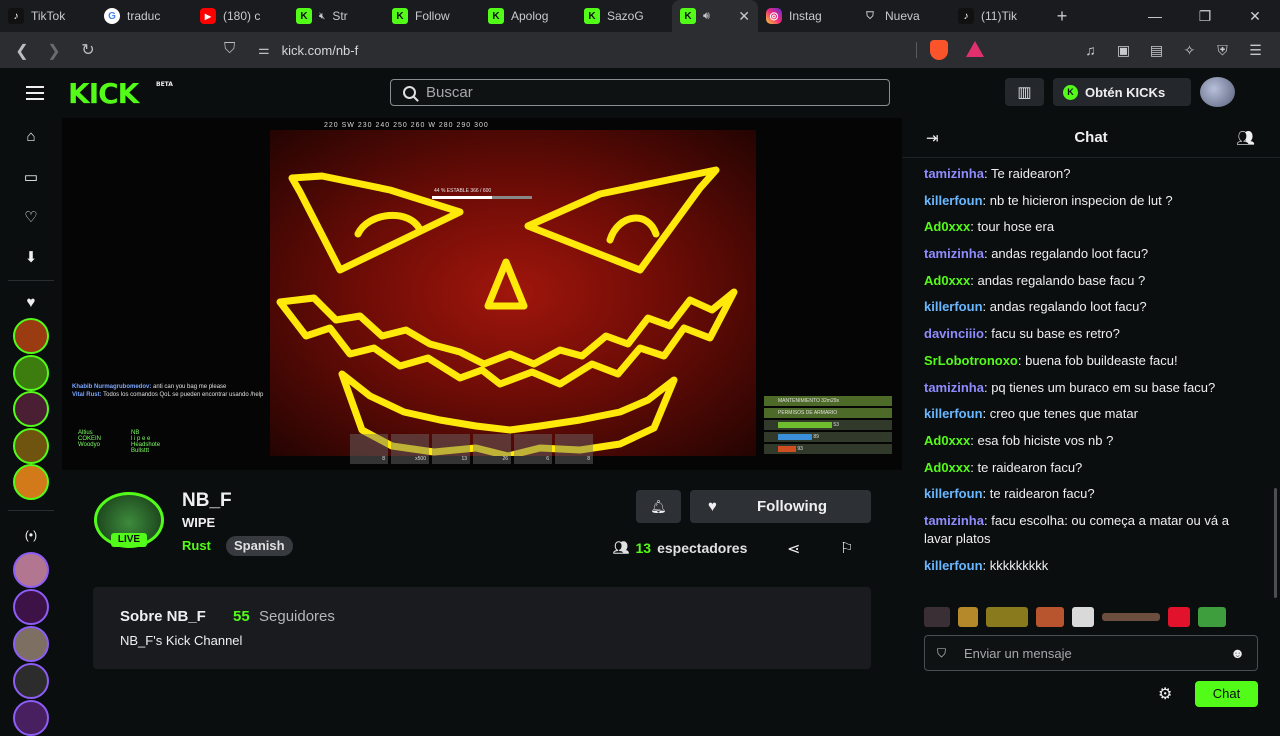 This screenshot has height=736, width=1280. I want to click on browser-tab: ♪ (11)Tik, so click(998, 16).